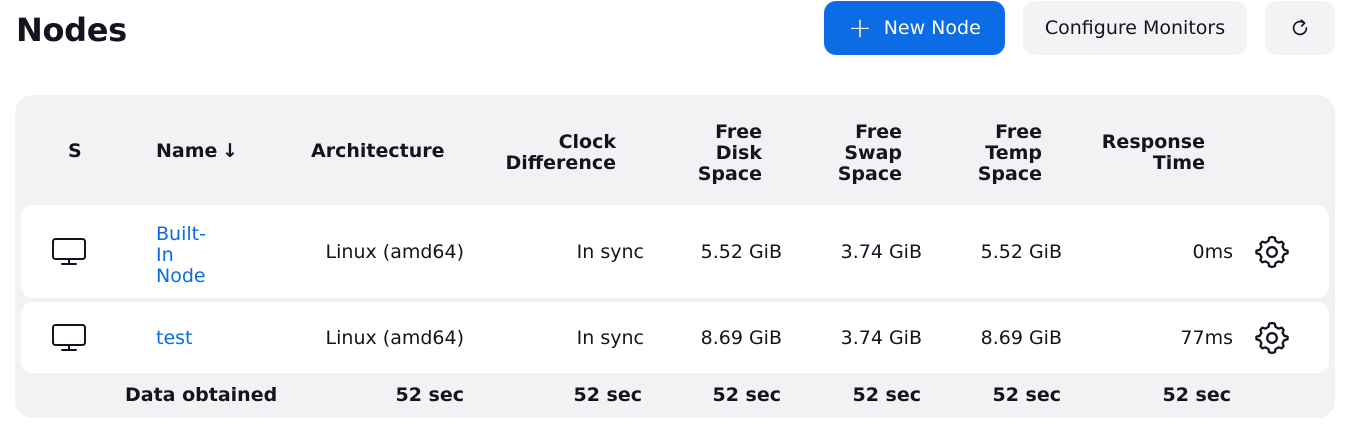  Describe the element at coordinates (181, 255) in the screenshot. I see `node-link-built-in-node: Built- In Node` at that location.